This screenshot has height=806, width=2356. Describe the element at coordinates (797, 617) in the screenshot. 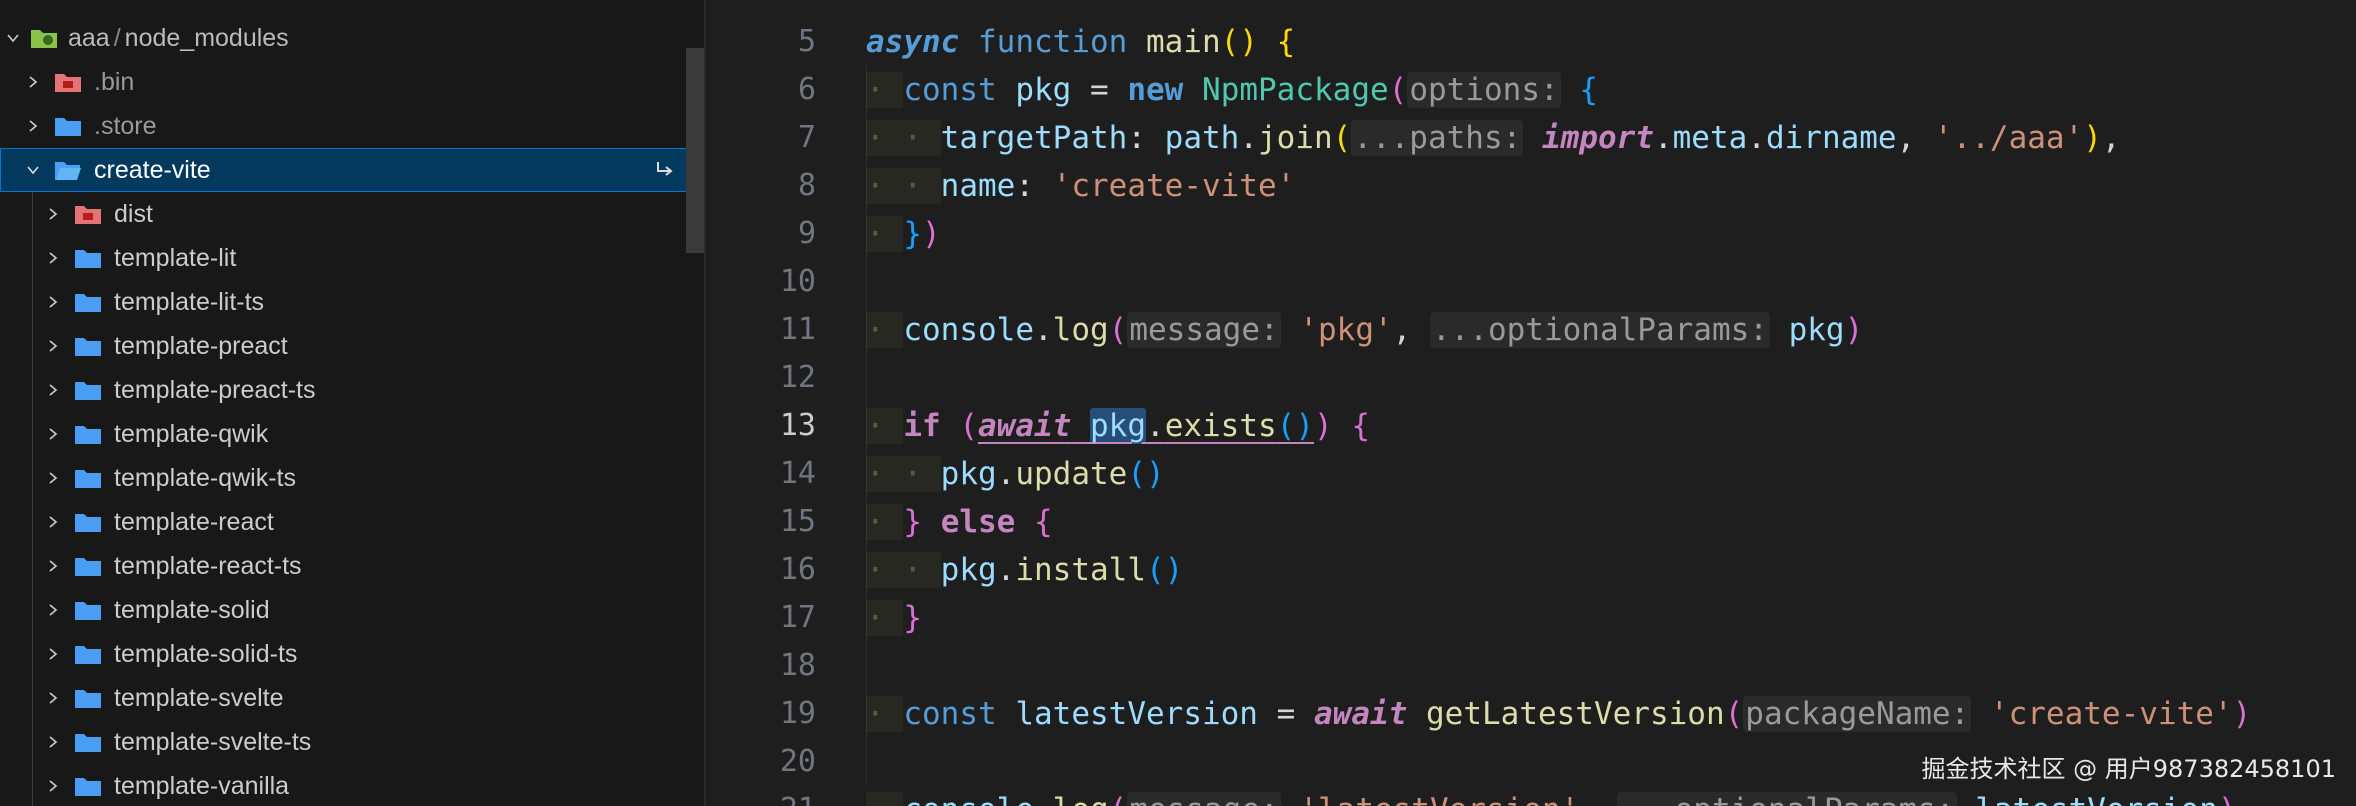

I see `line-number: 17` at that location.